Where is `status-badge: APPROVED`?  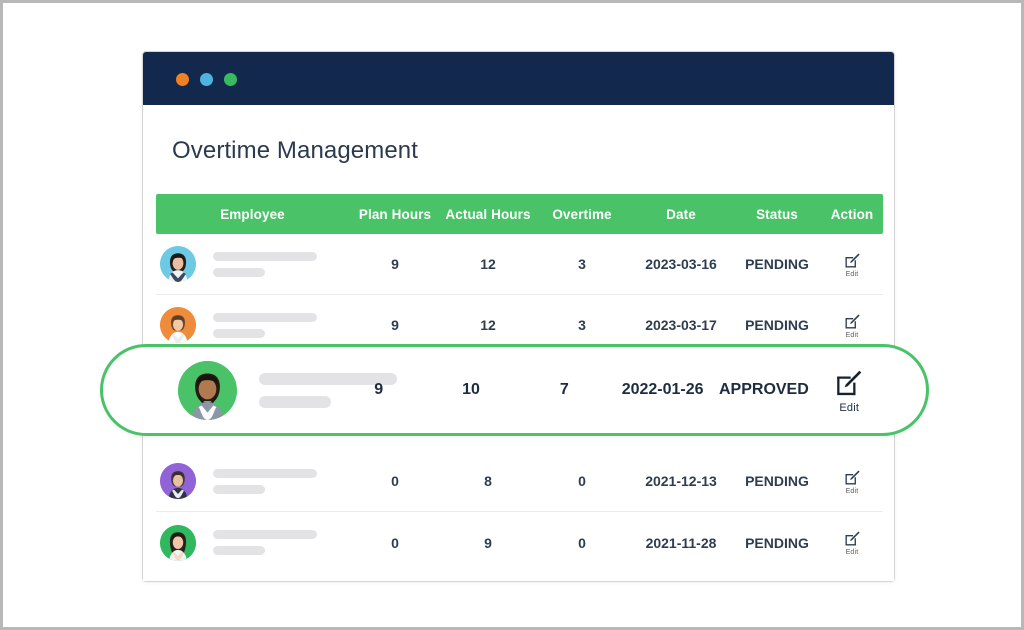
status-badge: APPROVED is located at coordinates (763, 389).